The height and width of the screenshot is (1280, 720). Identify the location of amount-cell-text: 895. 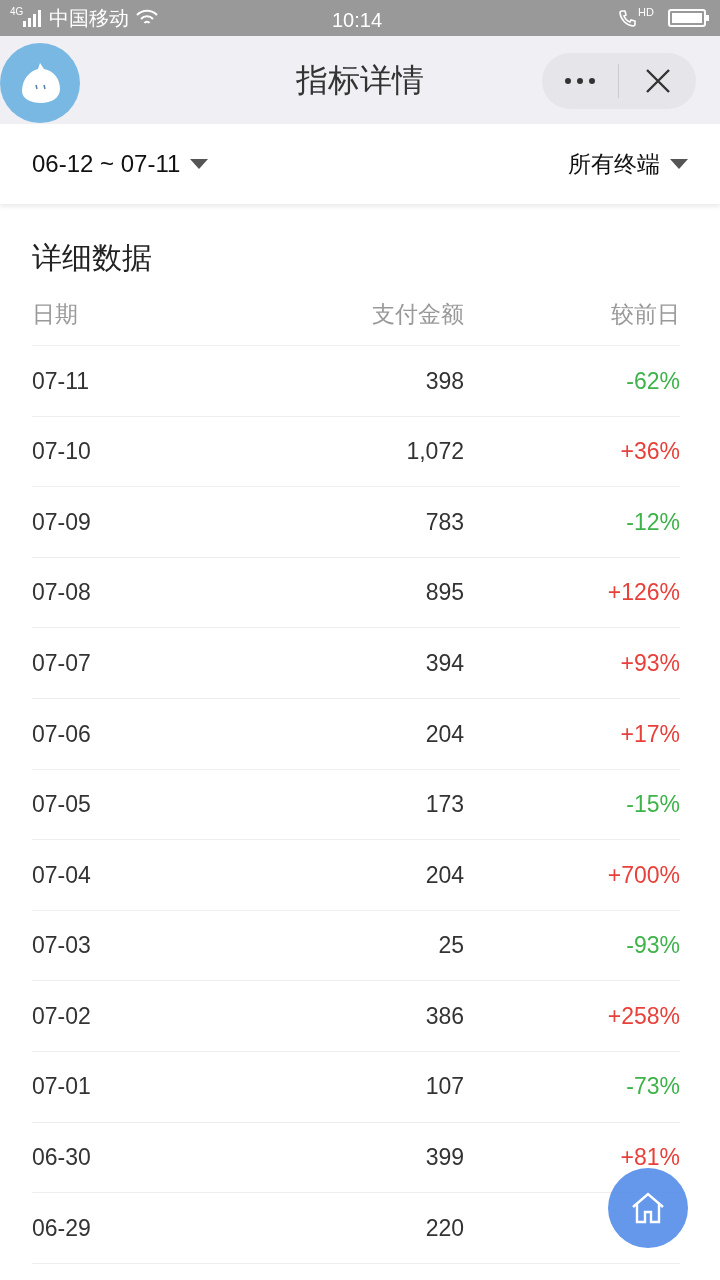
(444, 593).